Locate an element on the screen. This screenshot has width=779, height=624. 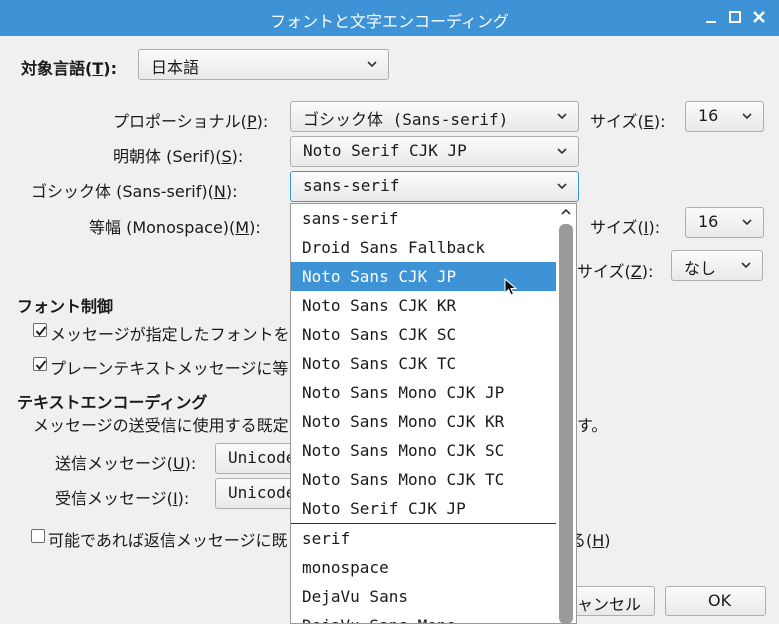
min-size-value: なし is located at coordinates (700, 268).